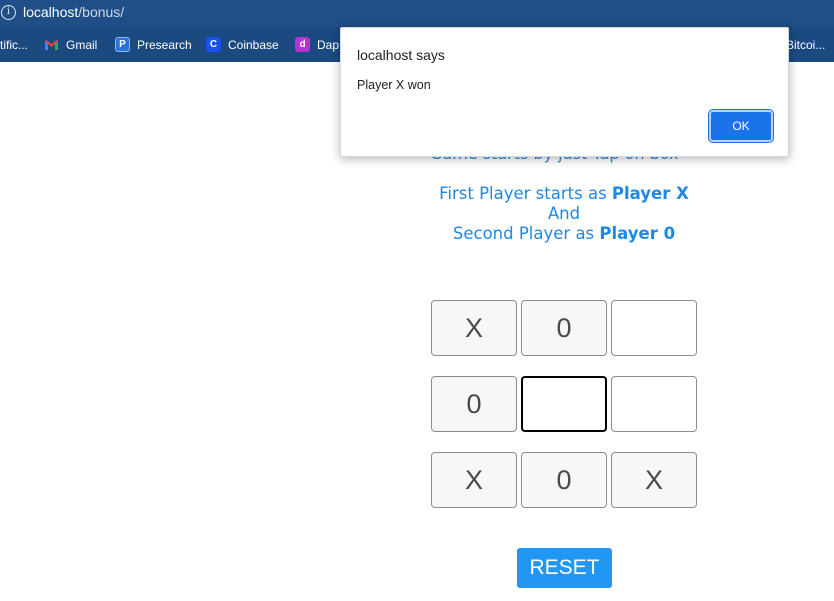 The image size is (834, 601). I want to click on board-cell-4: 0, so click(474, 404).